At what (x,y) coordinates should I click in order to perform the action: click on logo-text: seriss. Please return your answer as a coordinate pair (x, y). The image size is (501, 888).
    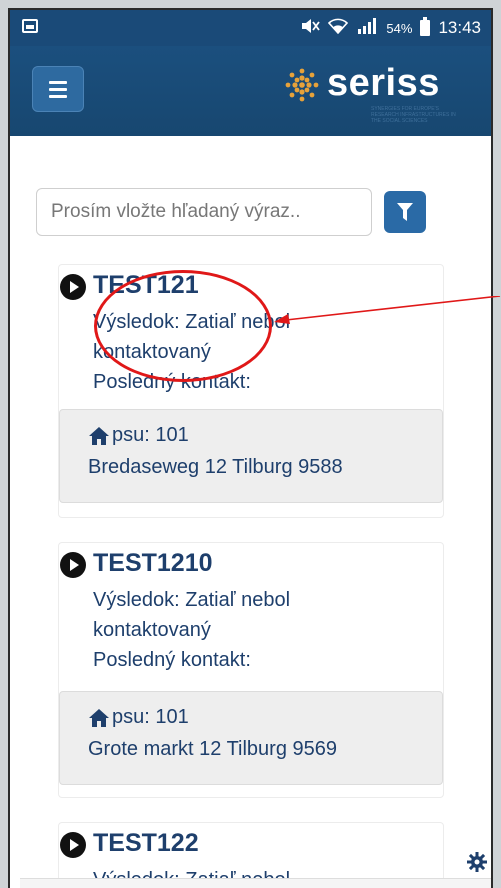
    Looking at the image, I should click on (383, 83).